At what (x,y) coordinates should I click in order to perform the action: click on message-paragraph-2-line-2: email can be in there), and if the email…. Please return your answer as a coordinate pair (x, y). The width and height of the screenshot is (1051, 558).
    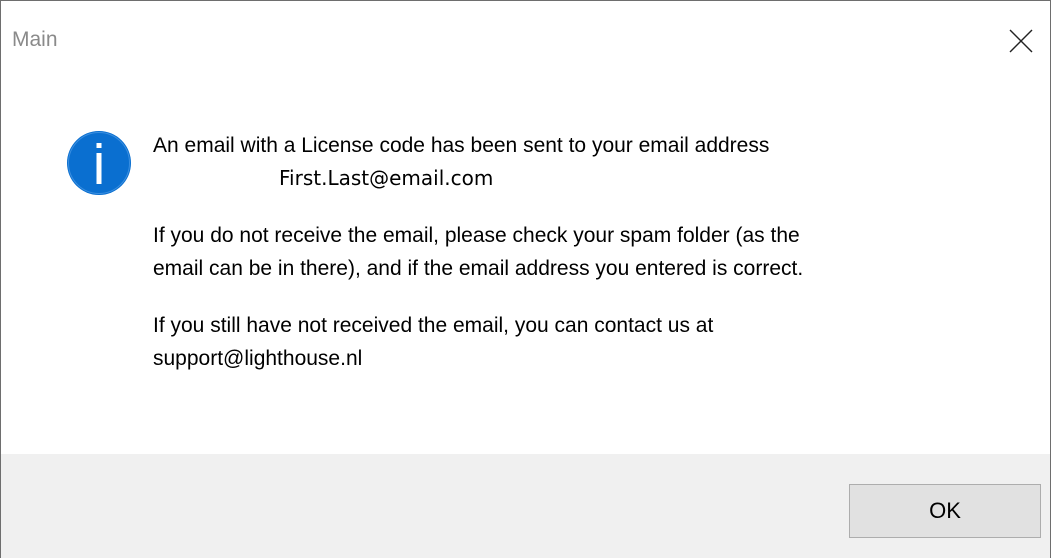
    Looking at the image, I should click on (478, 268).